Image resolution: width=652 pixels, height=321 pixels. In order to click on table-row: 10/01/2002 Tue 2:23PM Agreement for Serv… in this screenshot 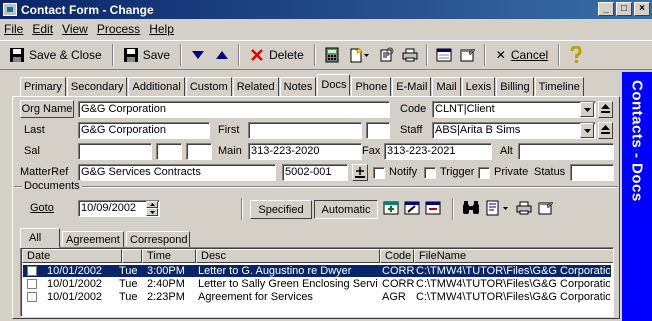, I will do `click(317, 297)`.